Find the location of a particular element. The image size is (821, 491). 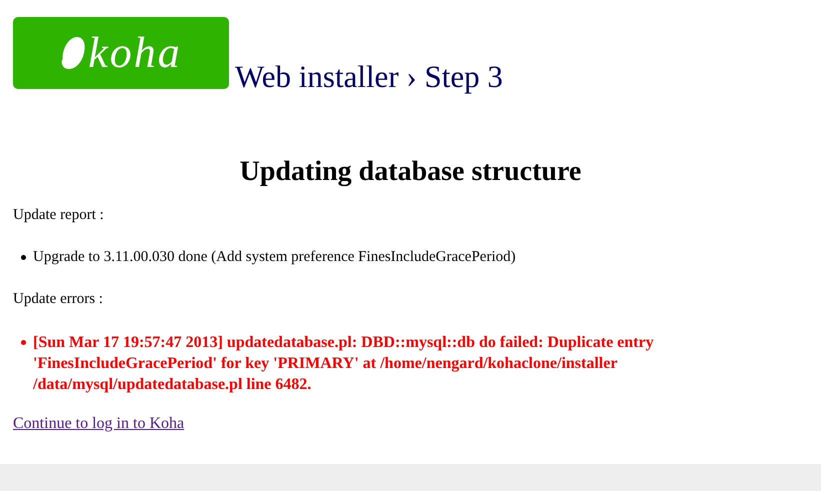

continue-link: Continue to log in to Koha is located at coordinates (98, 423).